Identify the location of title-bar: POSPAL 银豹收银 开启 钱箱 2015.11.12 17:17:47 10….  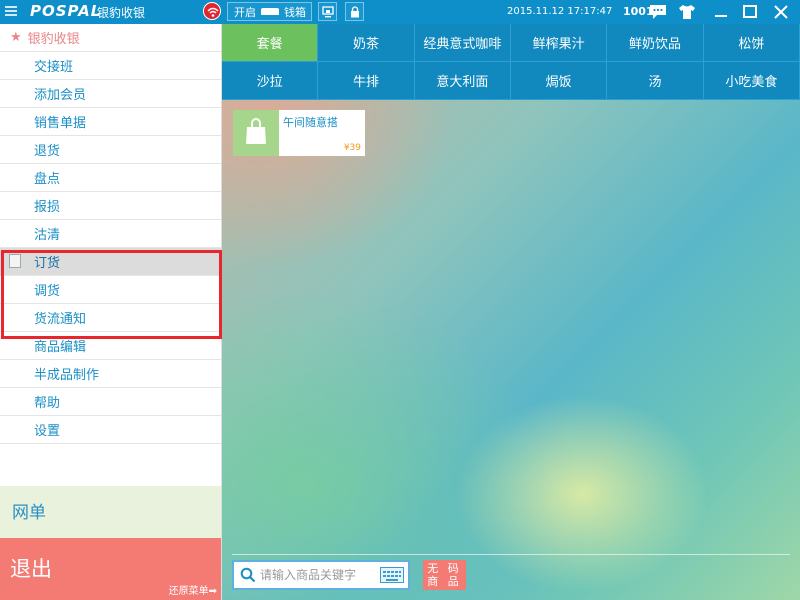
(400, 12).